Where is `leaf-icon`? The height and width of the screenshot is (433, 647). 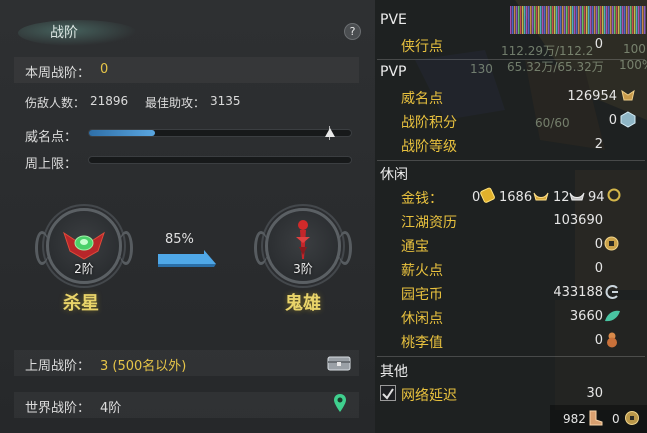 leaf-icon is located at coordinates (612, 316).